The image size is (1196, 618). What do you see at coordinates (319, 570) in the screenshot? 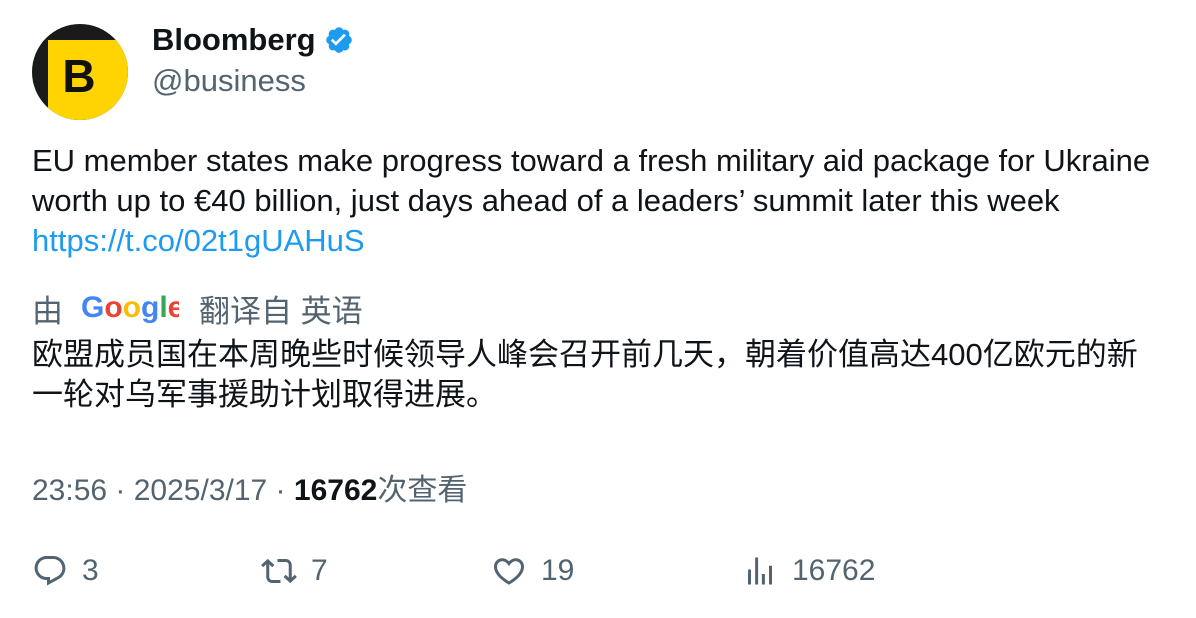
I see `retweet-count: 7` at bounding box center [319, 570].